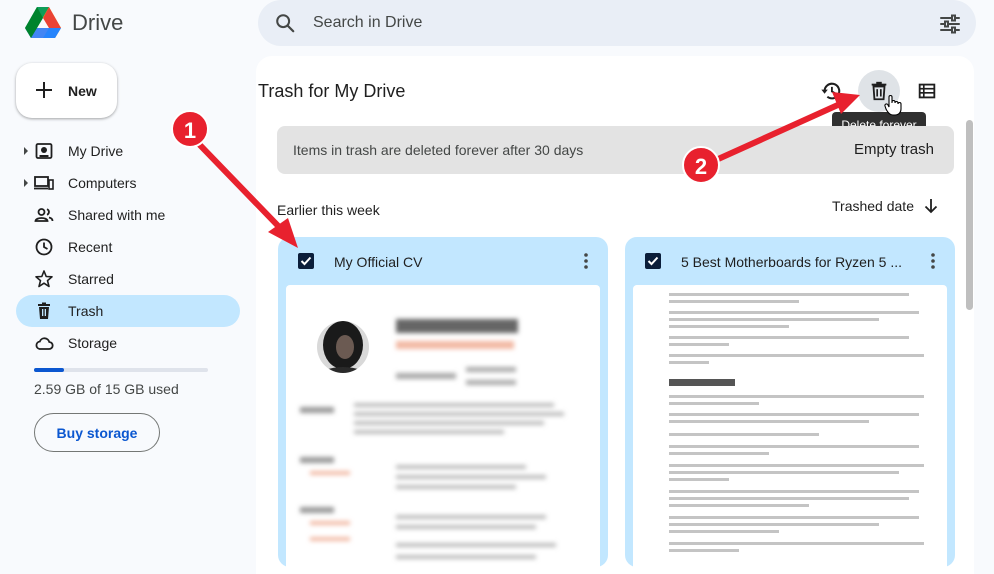  What do you see at coordinates (378, 262) in the screenshot?
I see `file-title: My Official CV` at bounding box center [378, 262].